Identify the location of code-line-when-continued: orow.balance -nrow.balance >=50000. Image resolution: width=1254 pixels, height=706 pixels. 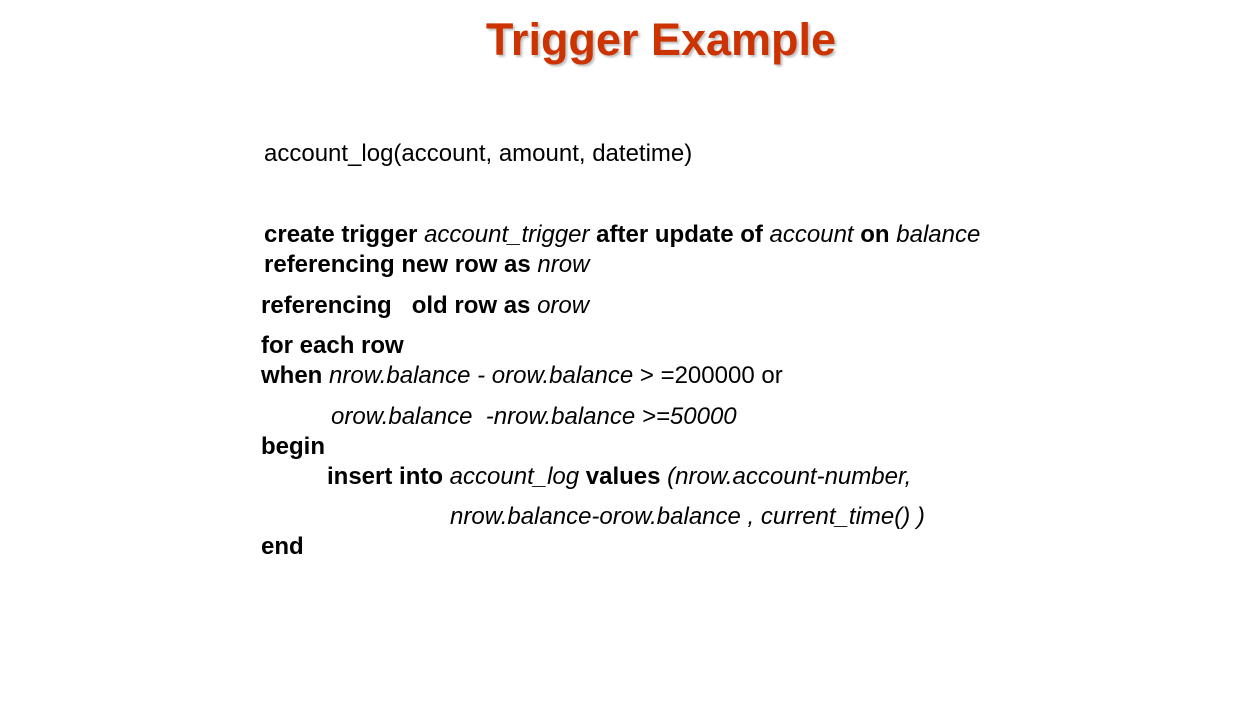
(534, 417).